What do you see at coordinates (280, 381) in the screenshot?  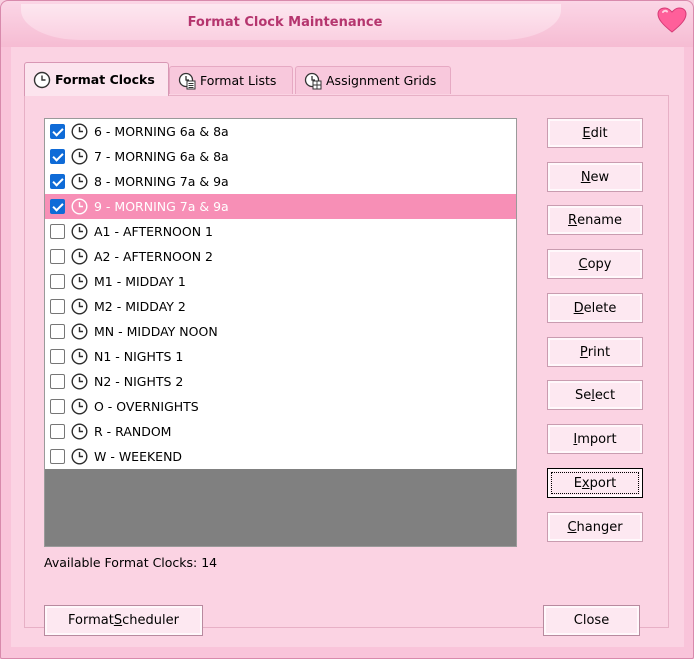 I see `list-item: N2 - NIGHTS 2` at bounding box center [280, 381].